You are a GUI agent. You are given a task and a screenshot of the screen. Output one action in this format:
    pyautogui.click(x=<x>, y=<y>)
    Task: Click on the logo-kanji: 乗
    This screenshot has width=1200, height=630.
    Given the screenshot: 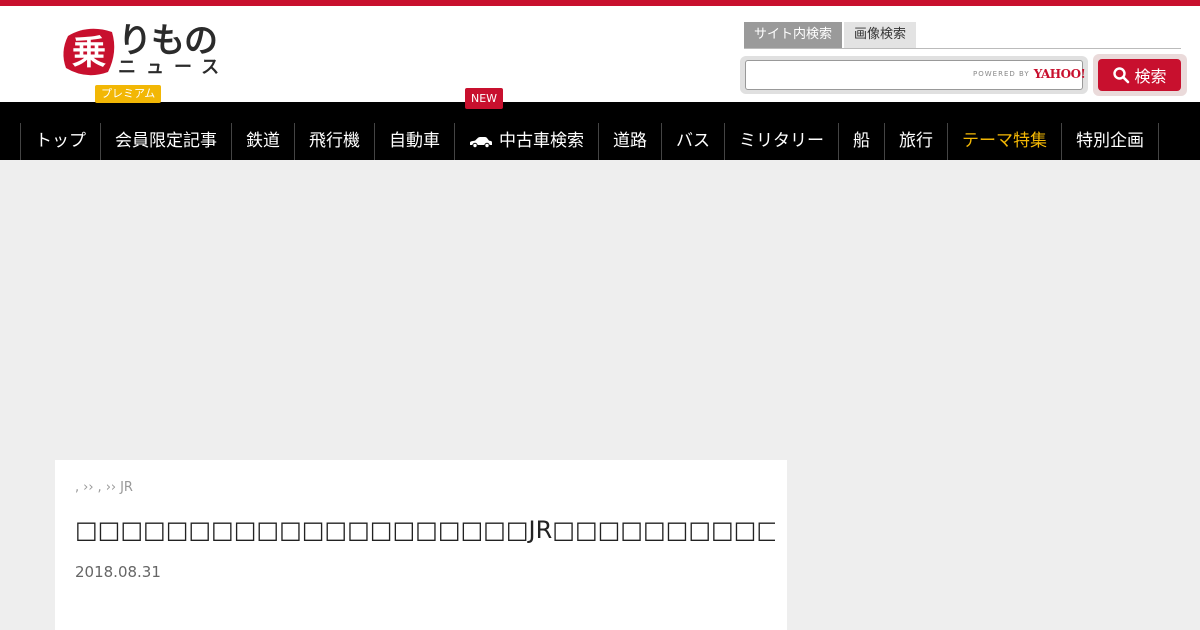 What is the action you would take?
    pyautogui.click(x=89, y=53)
    